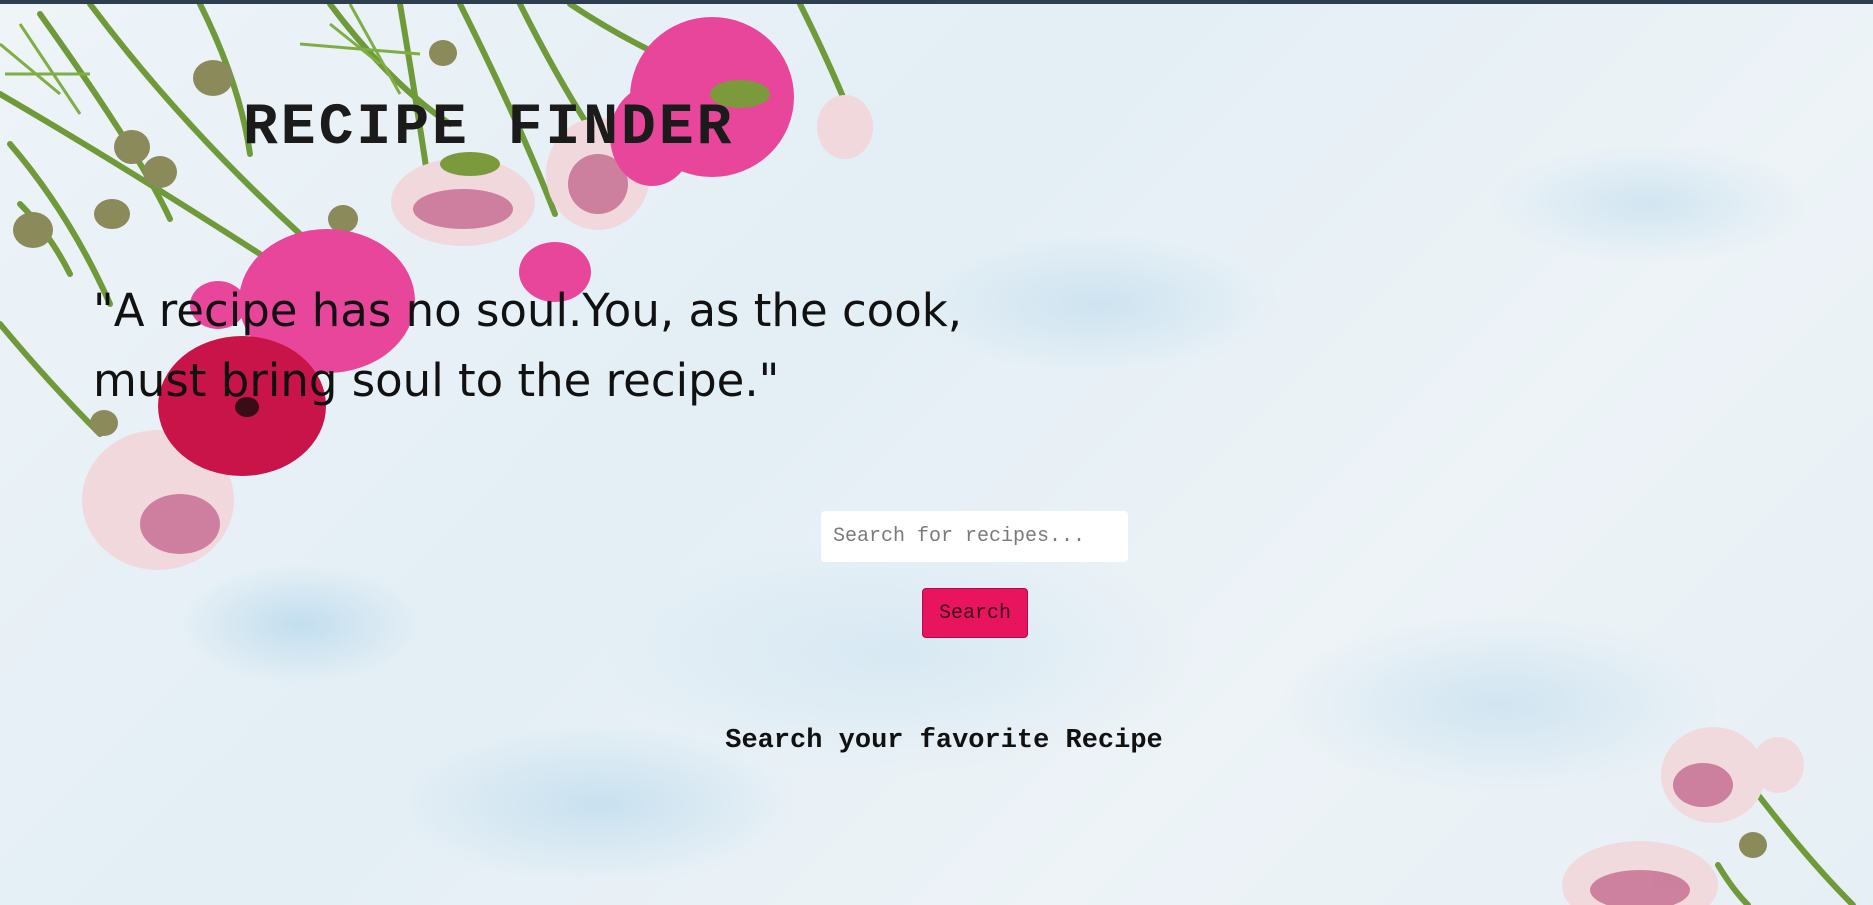  Describe the element at coordinates (975, 613) in the screenshot. I see `search-button: Search` at that location.